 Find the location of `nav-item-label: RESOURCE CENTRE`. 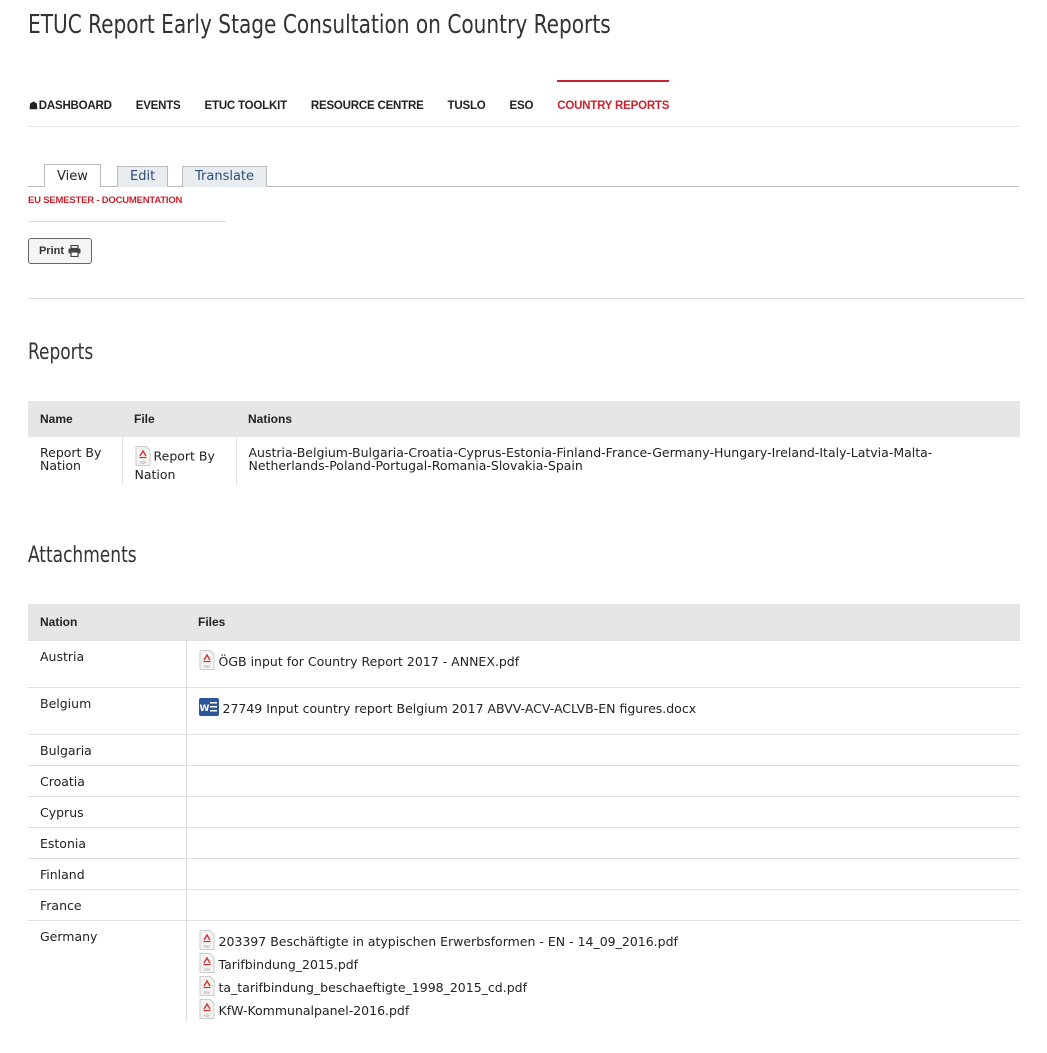

nav-item-label: RESOURCE CENTRE is located at coordinates (367, 106).